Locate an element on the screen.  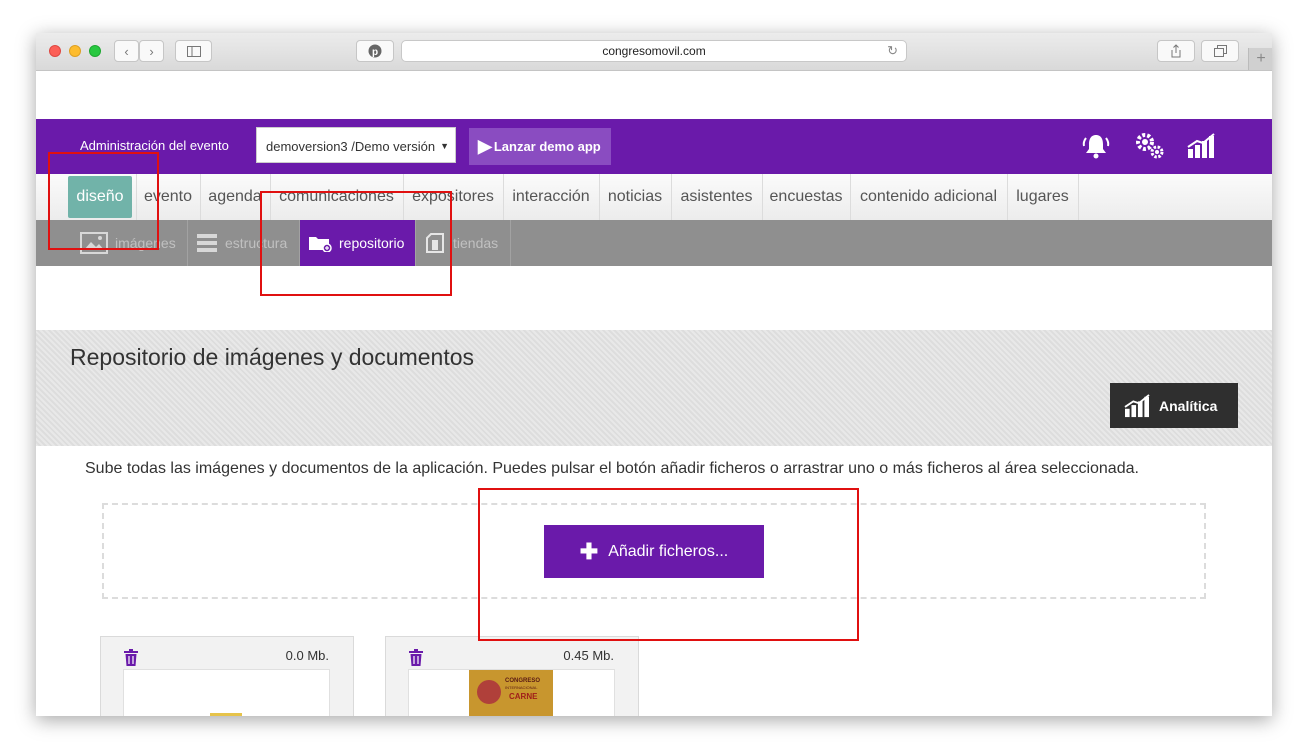
event-select-value: demoversion3 /Demo versión is located at coordinates (351, 146).